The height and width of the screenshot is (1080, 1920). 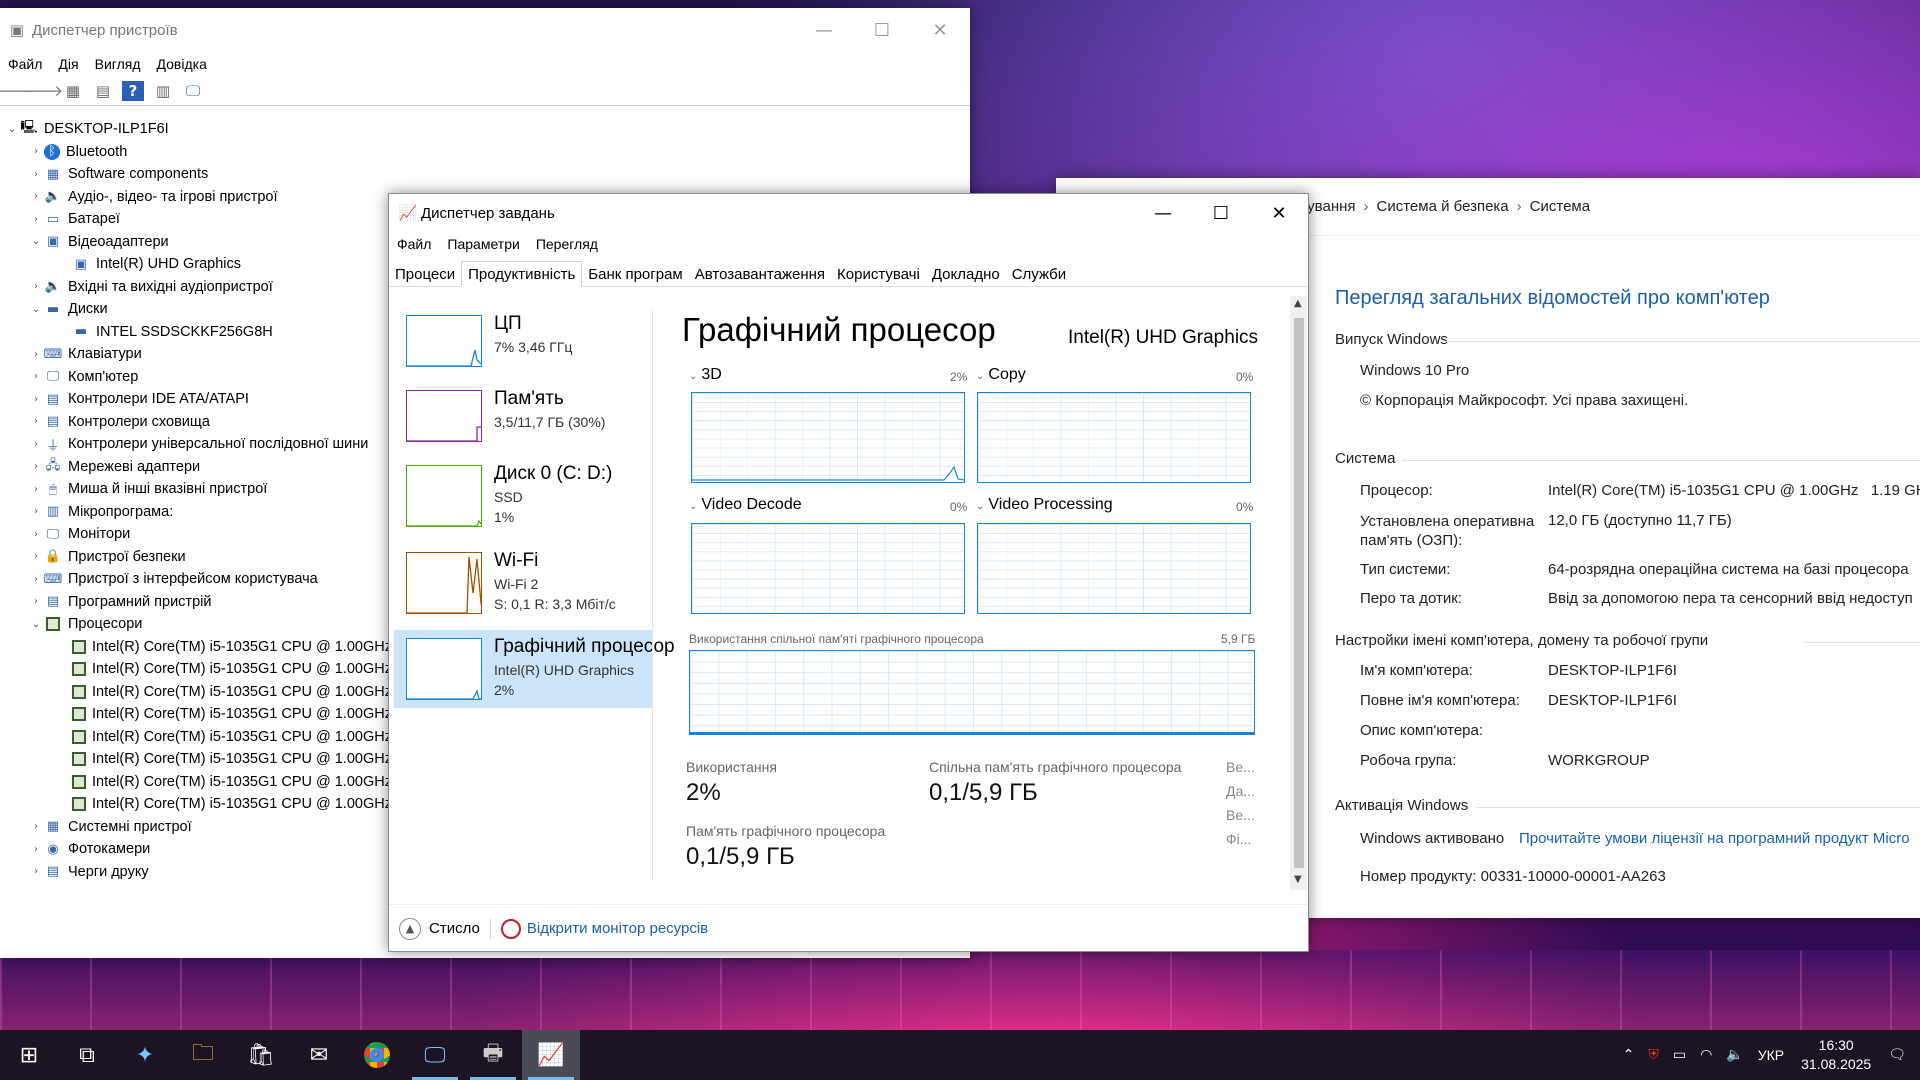 What do you see at coordinates (195, 872) in the screenshot?
I see `tree-item: › ▤ Черги друку` at bounding box center [195, 872].